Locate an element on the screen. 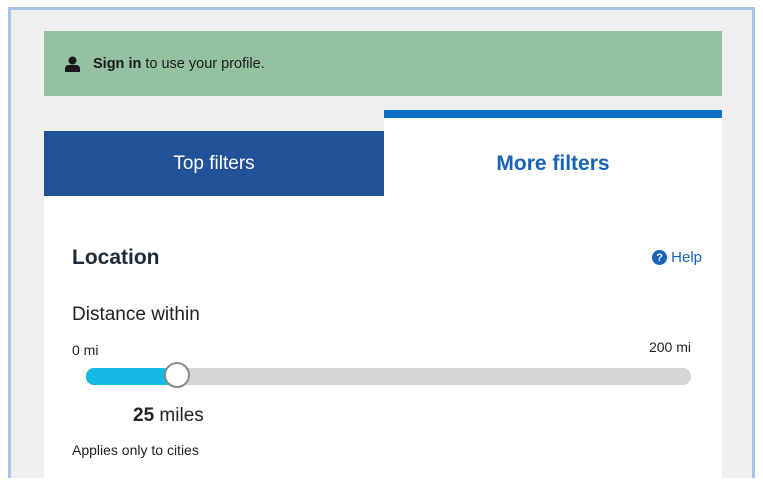  tab-top-filters: Top filters is located at coordinates (214, 163).